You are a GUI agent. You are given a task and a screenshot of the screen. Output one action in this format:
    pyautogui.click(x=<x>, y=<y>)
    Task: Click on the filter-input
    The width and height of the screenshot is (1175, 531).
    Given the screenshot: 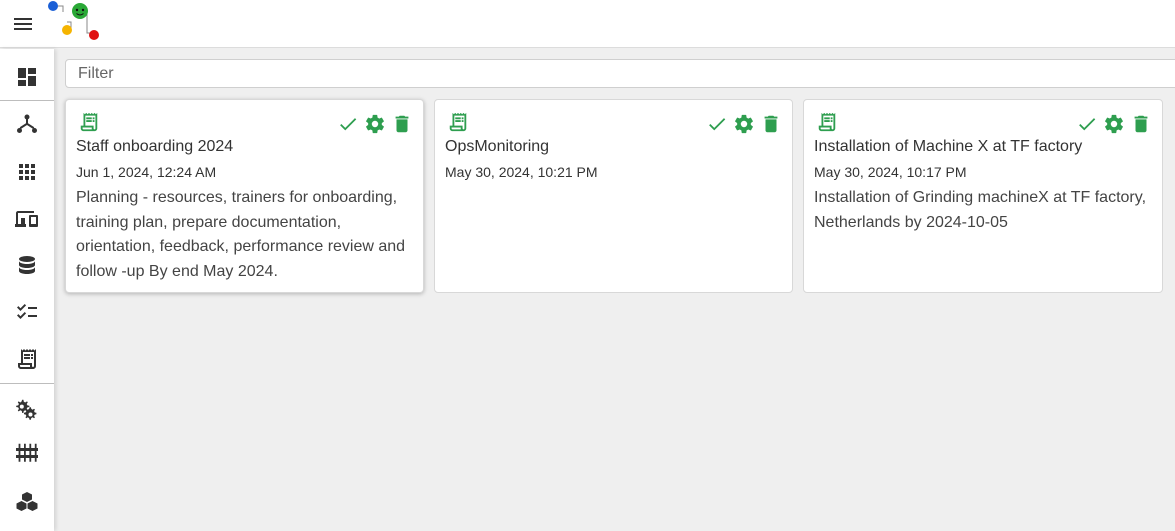 What is the action you would take?
    pyautogui.click(x=620, y=73)
    